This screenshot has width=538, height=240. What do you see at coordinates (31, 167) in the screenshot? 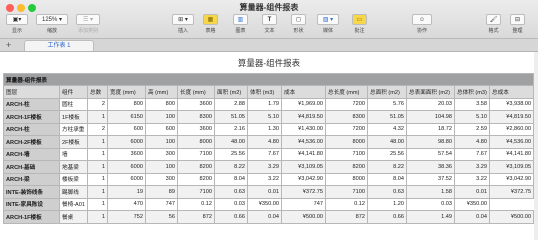
I see `row-header-cell: ARCH-基础` at bounding box center [31, 167].